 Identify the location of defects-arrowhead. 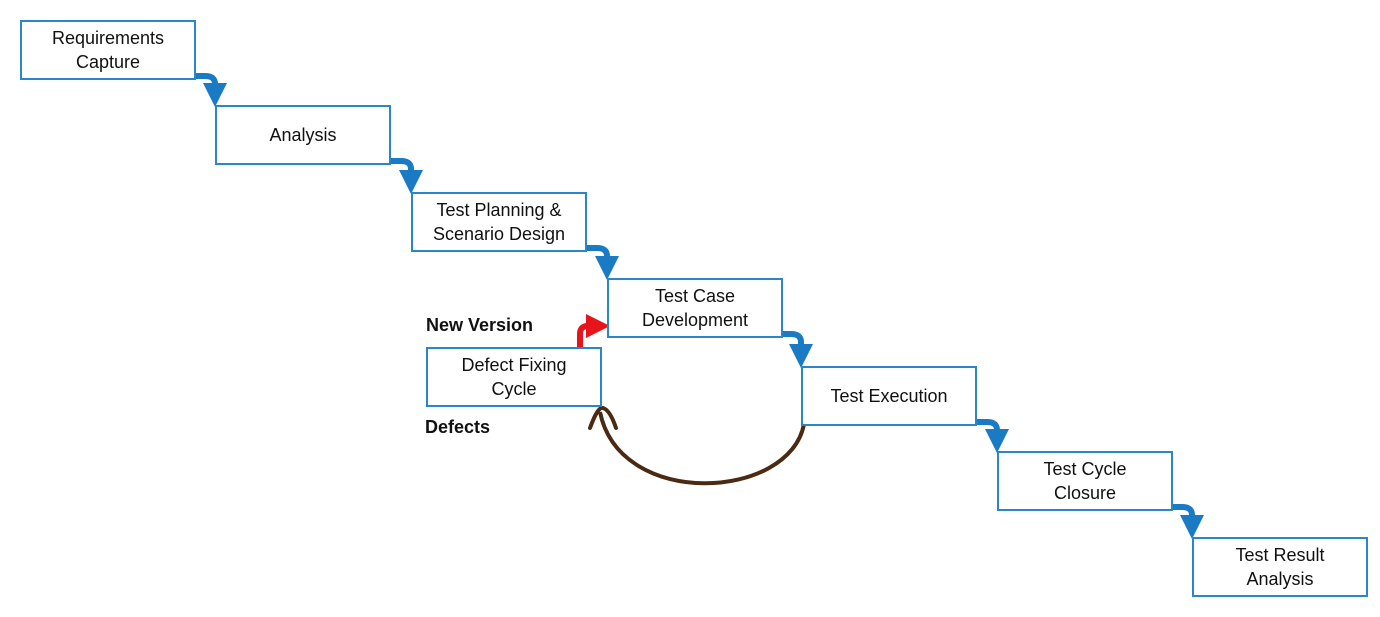
(603, 417).